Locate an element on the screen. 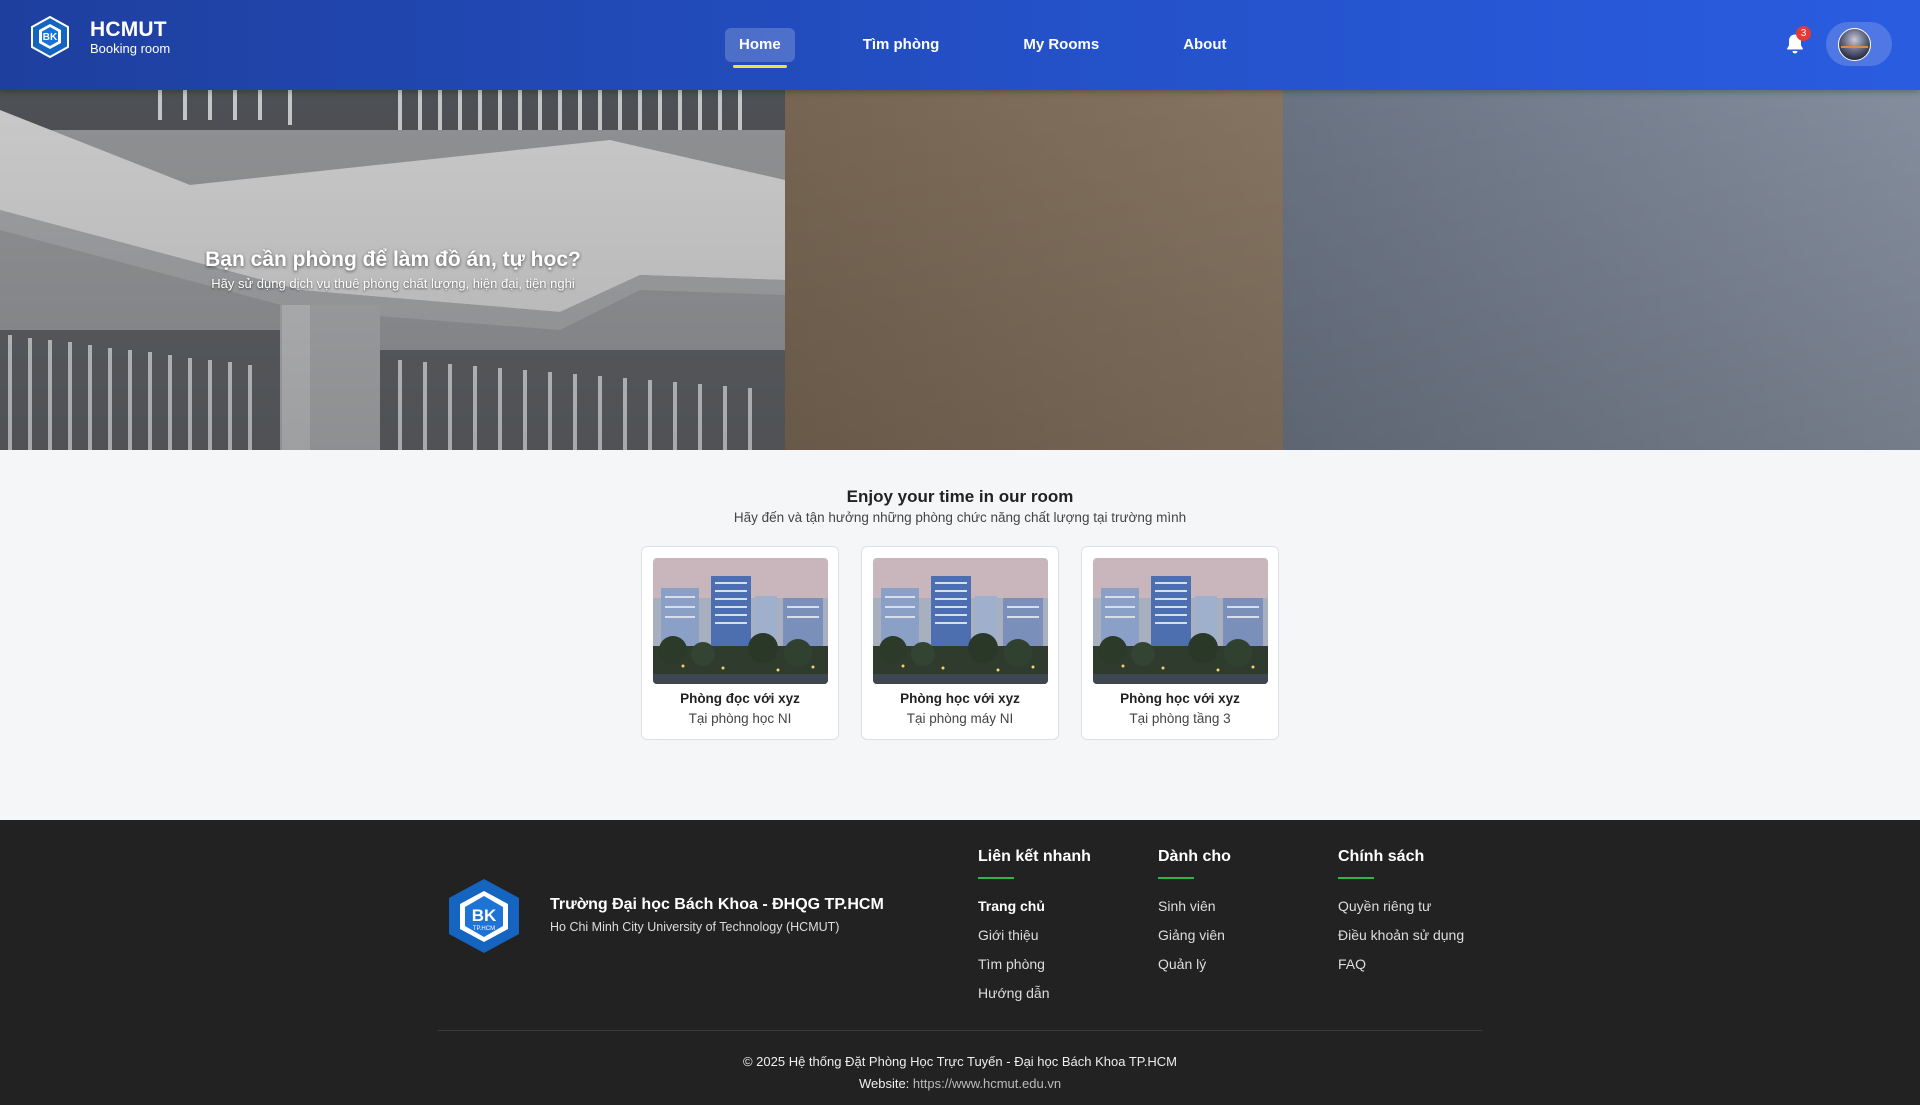  footer-col-heading: Chính sách is located at coordinates (1381, 856).